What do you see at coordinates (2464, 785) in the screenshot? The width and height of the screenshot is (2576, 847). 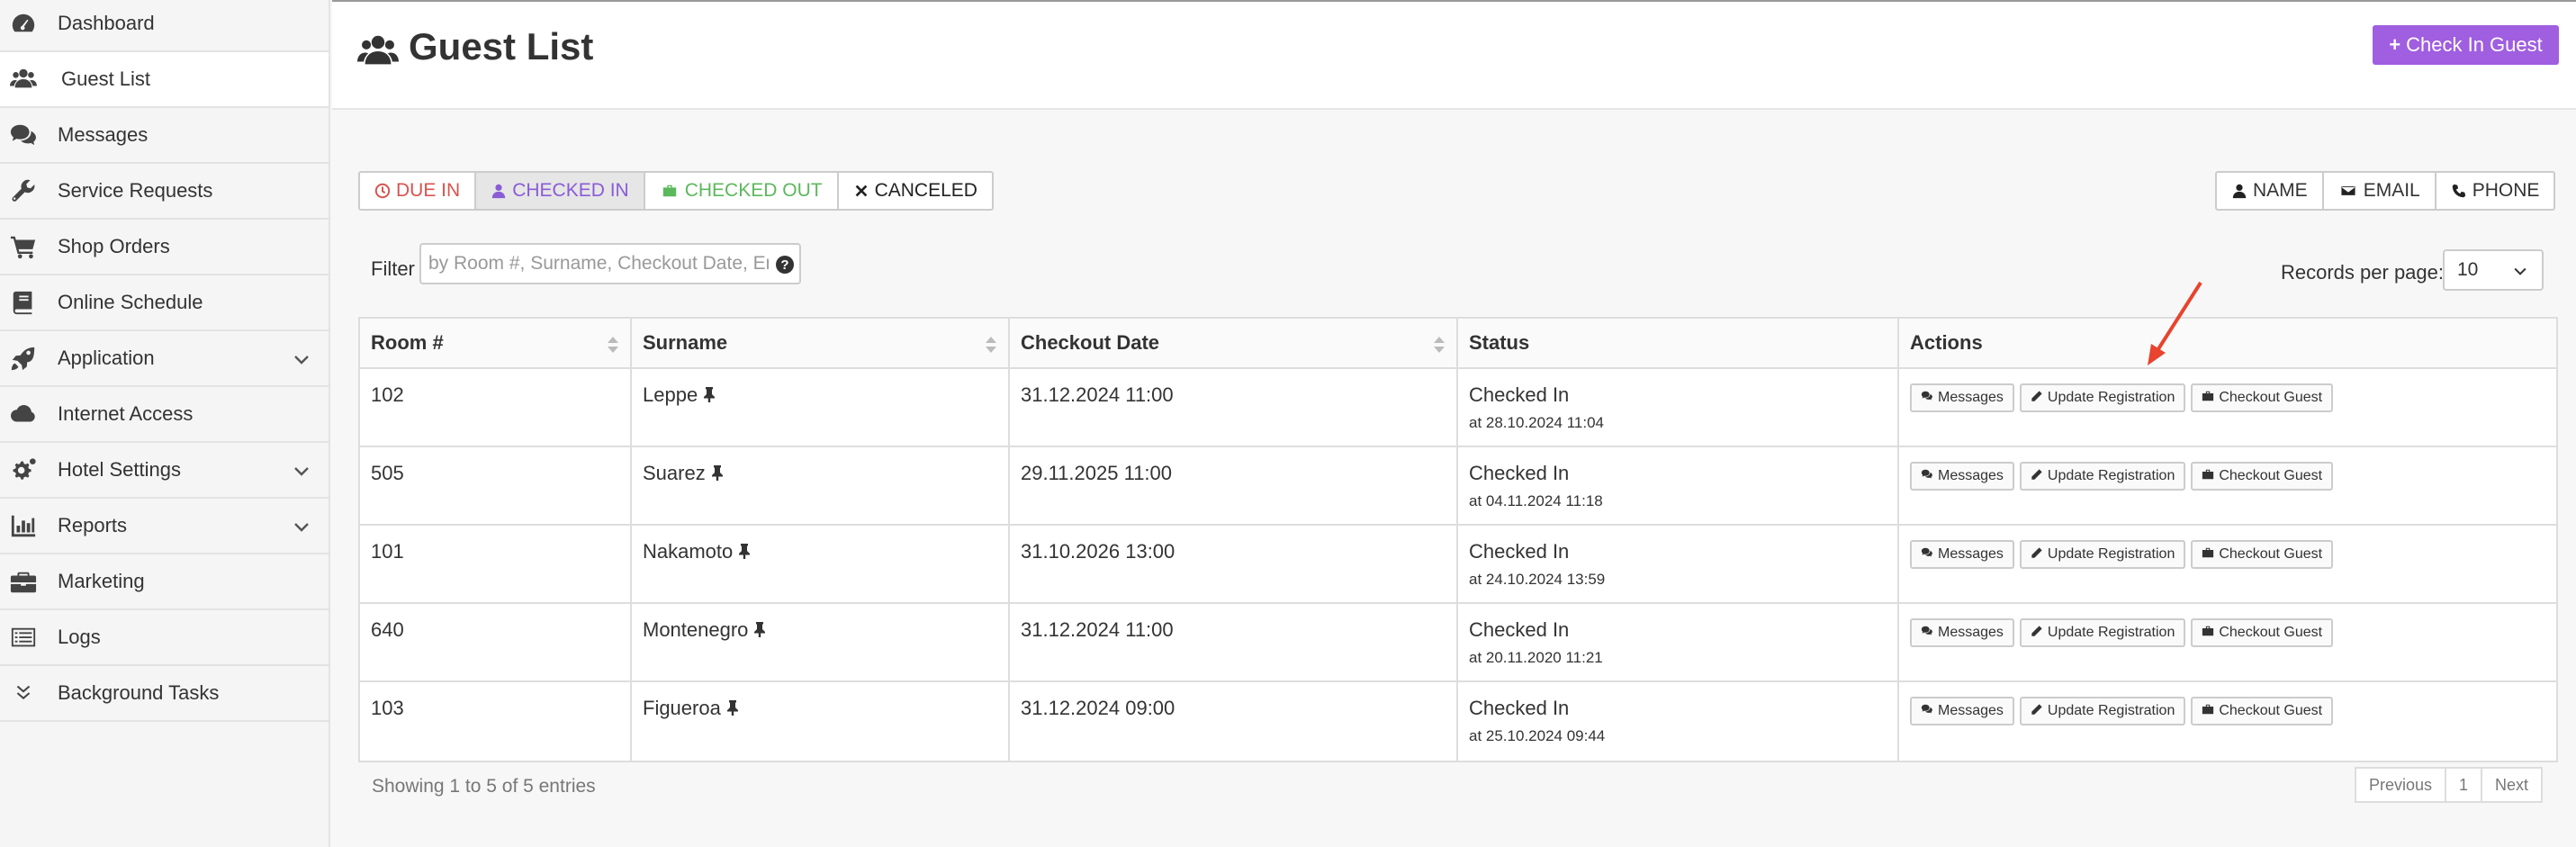 I see `page-1-button: 1` at bounding box center [2464, 785].